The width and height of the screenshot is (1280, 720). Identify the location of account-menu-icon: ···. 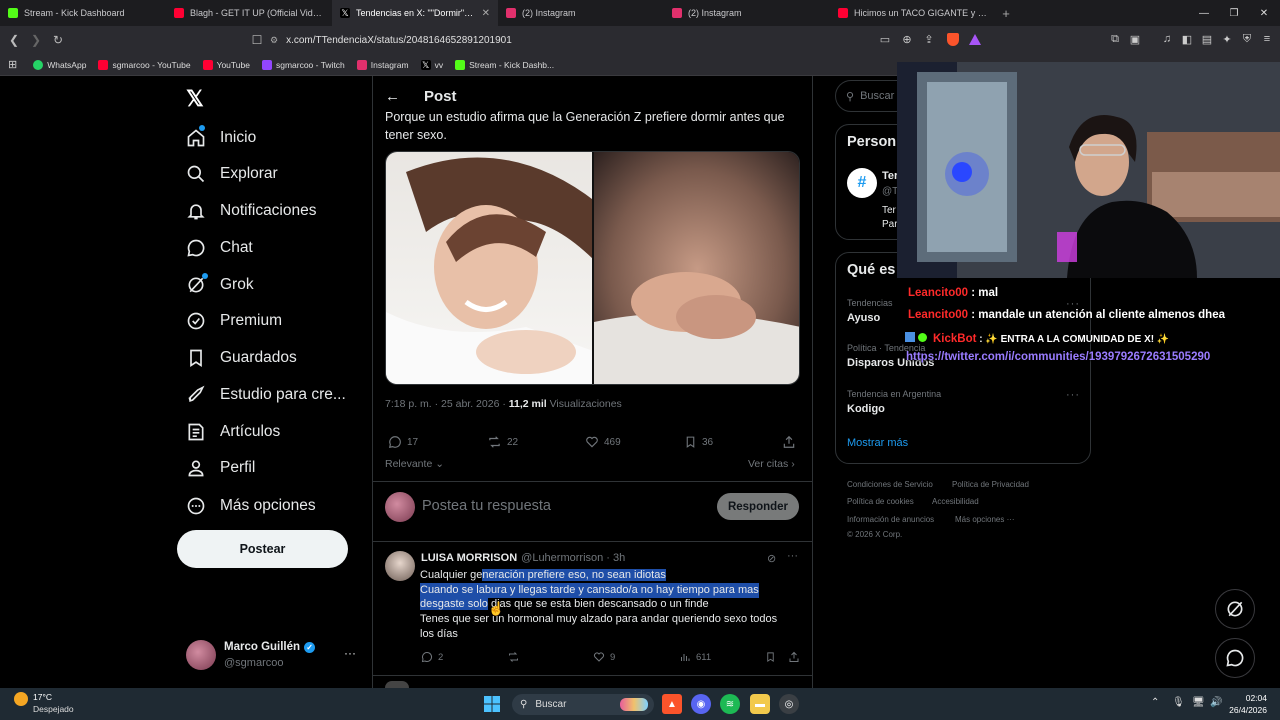
(350, 653).